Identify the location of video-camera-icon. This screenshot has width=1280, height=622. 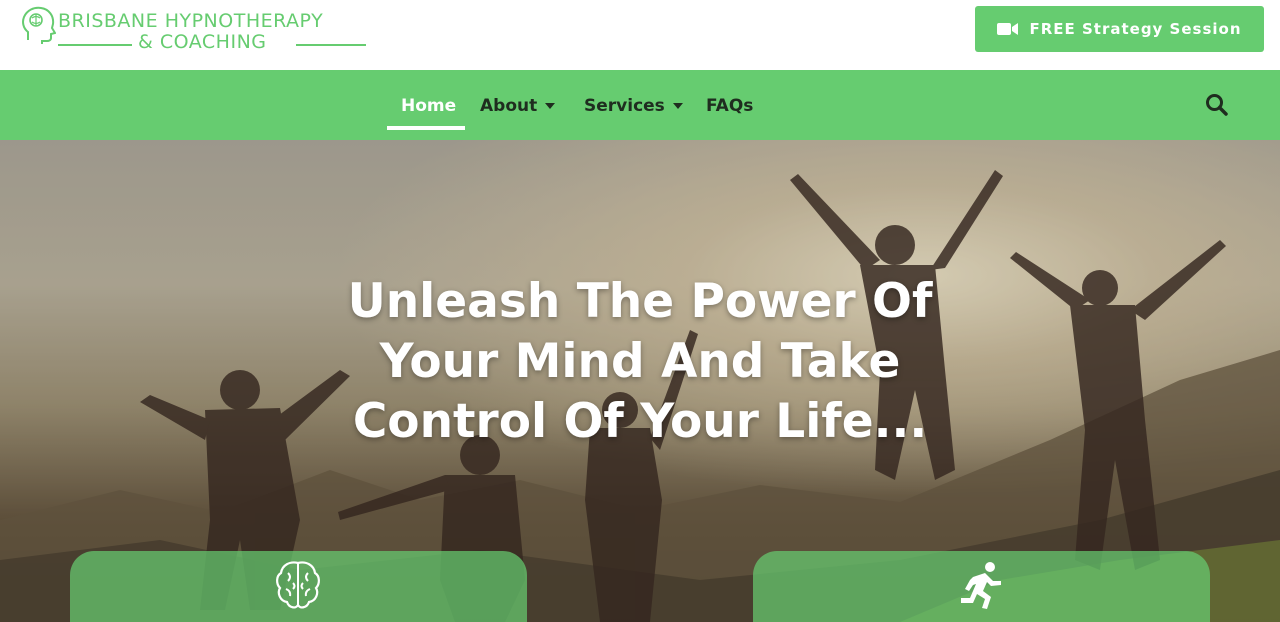
(1008, 29).